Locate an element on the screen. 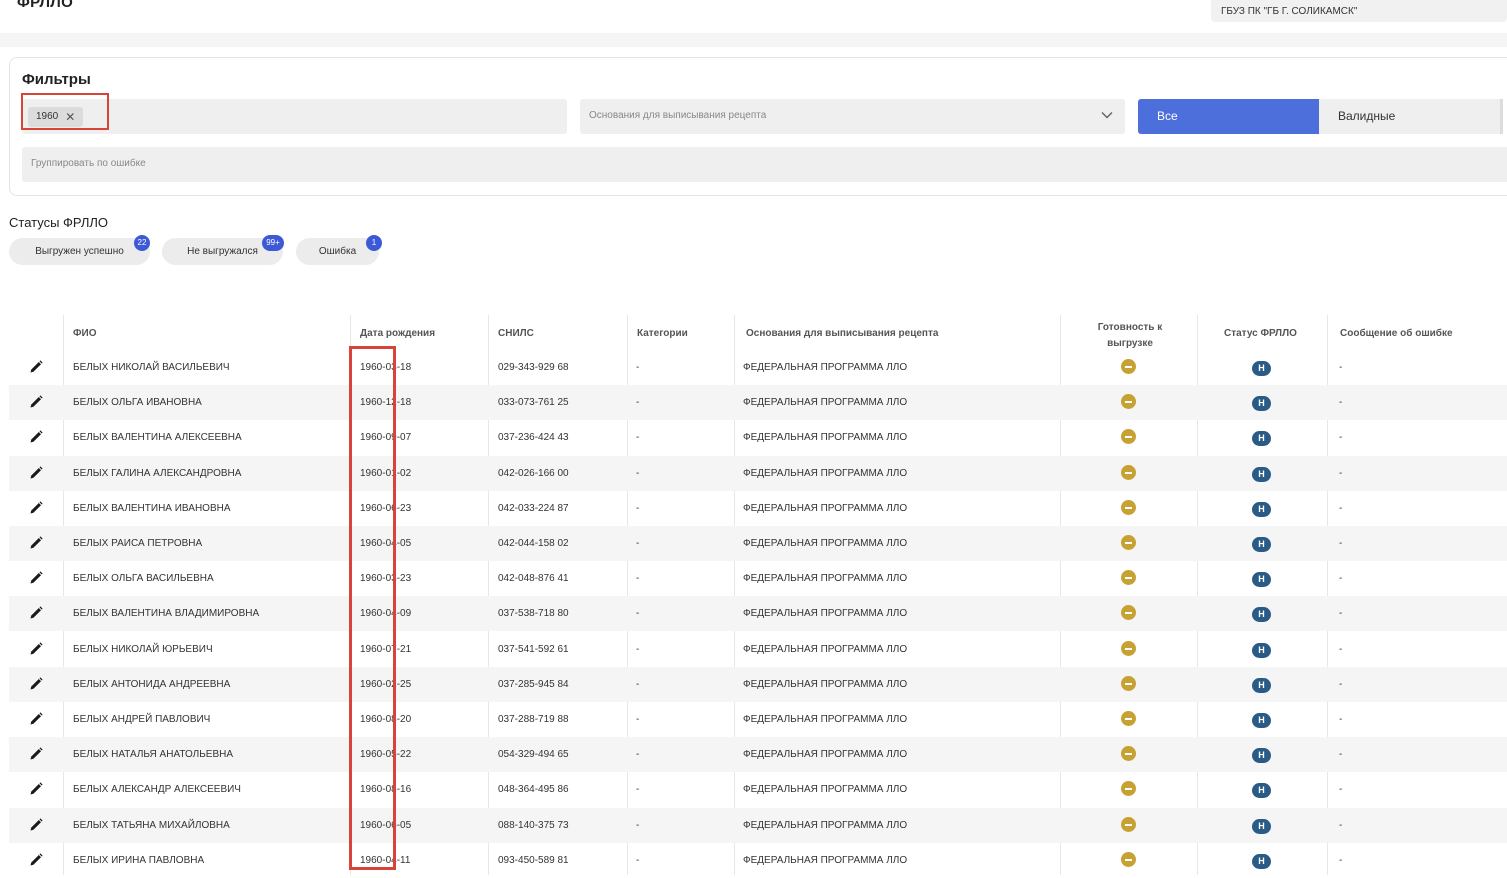 This screenshot has width=1507, height=878. col-header-basis: Основания для выписывания рецепта is located at coordinates (842, 333).